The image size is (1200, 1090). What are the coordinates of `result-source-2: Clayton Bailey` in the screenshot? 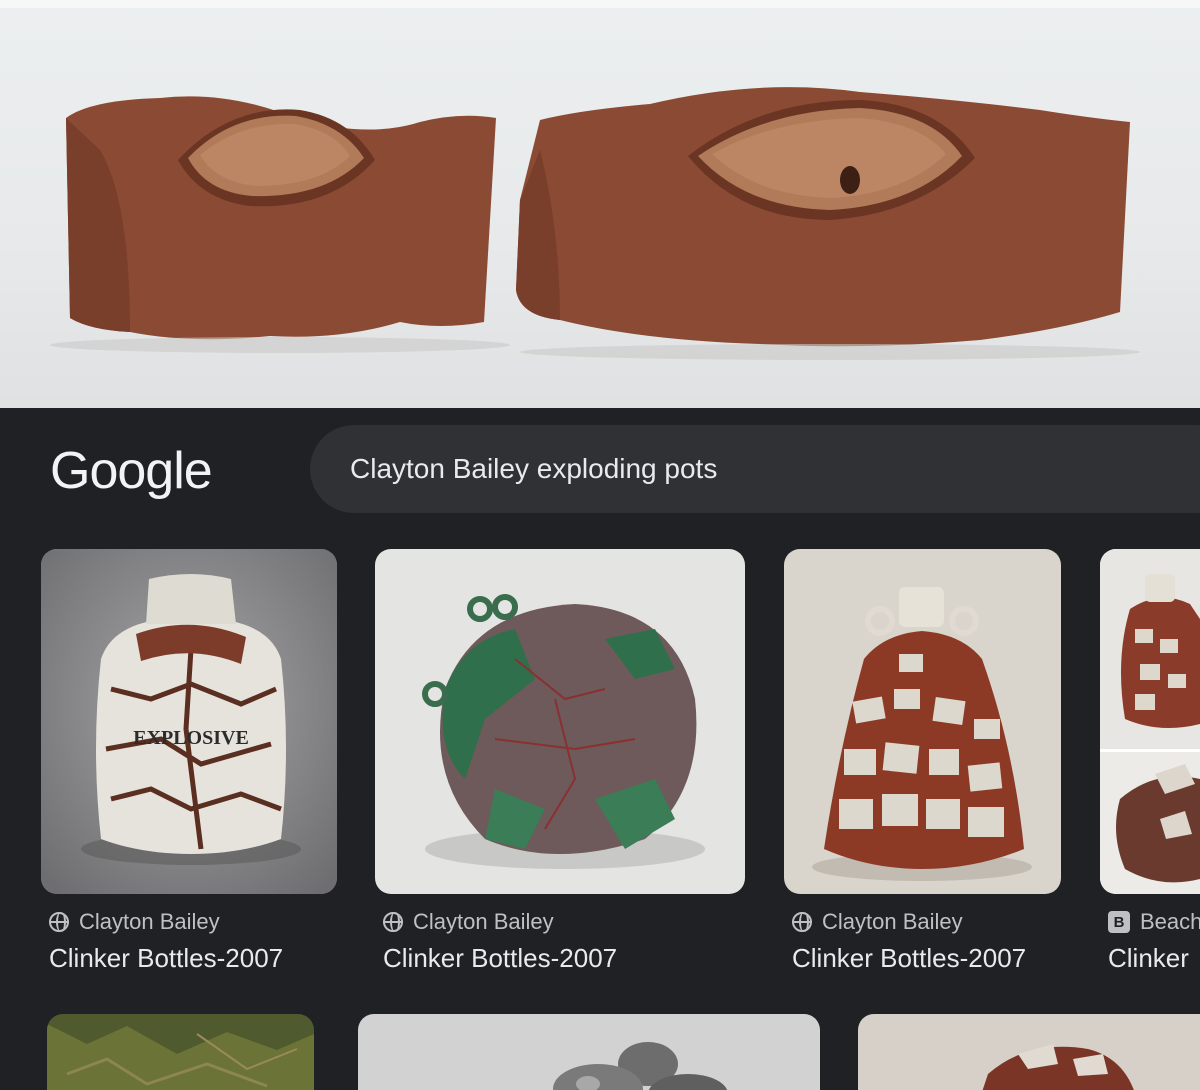 It's located at (468, 922).